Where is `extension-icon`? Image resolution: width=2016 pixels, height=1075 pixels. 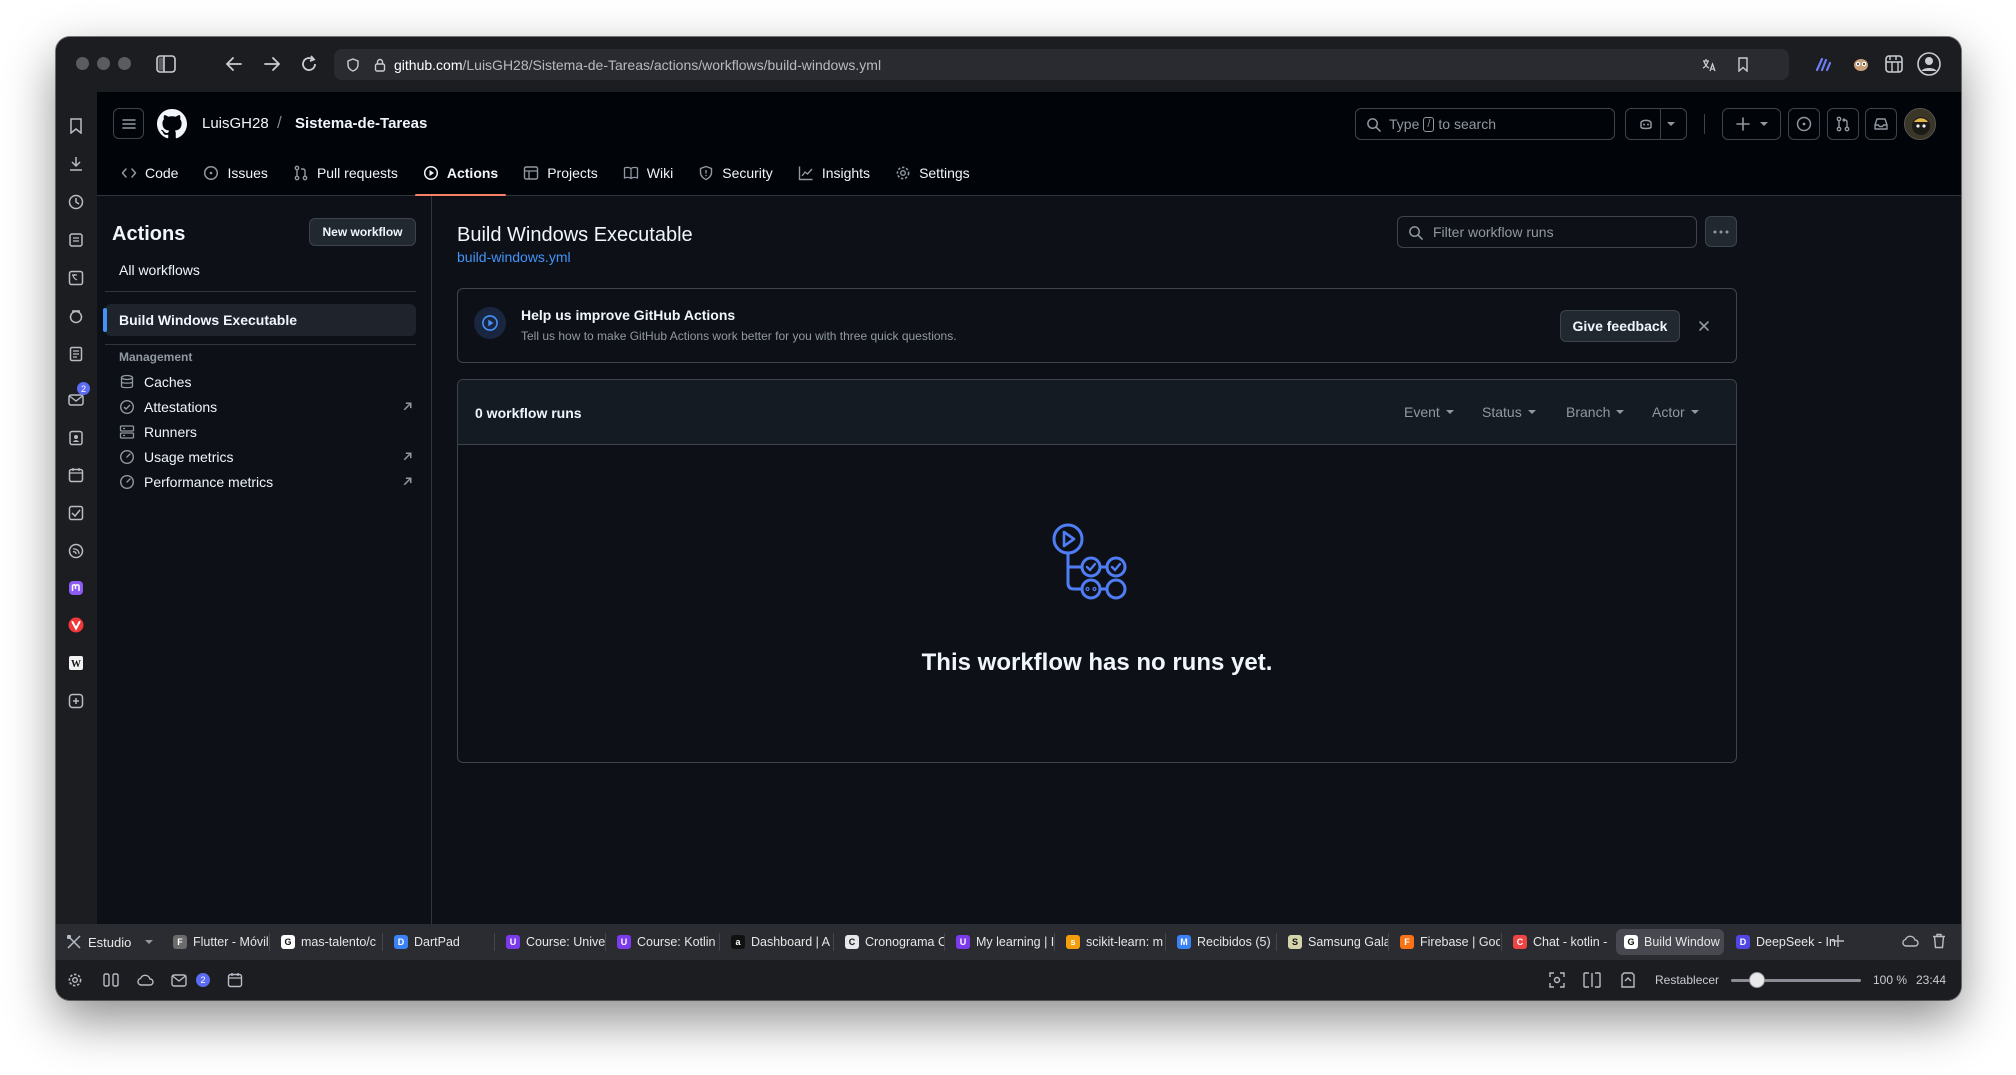
extension-icon is located at coordinates (1823, 64).